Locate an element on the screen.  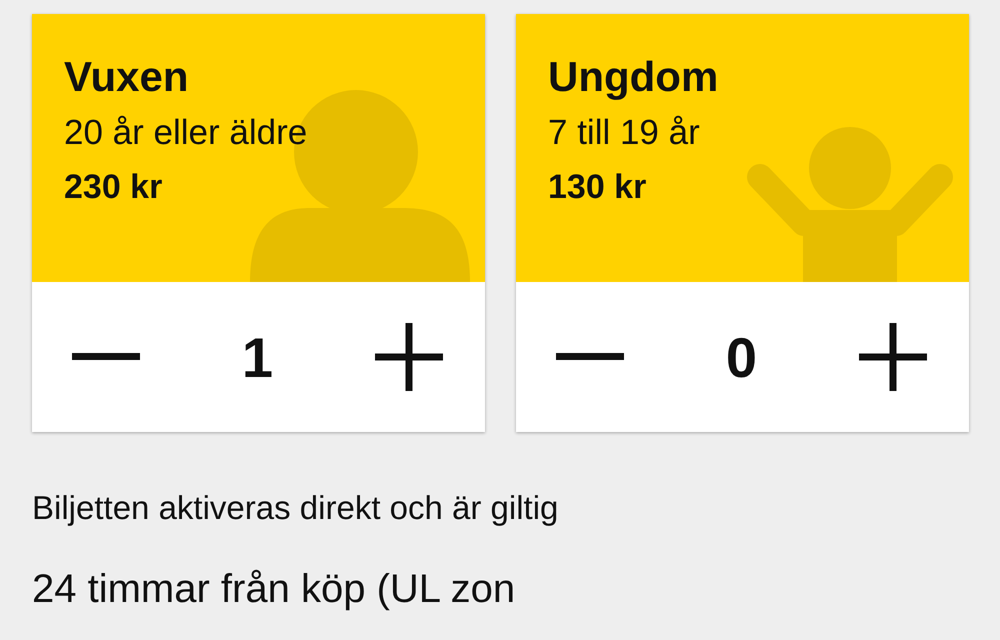
ticket-title: Vuxen is located at coordinates (126, 77).